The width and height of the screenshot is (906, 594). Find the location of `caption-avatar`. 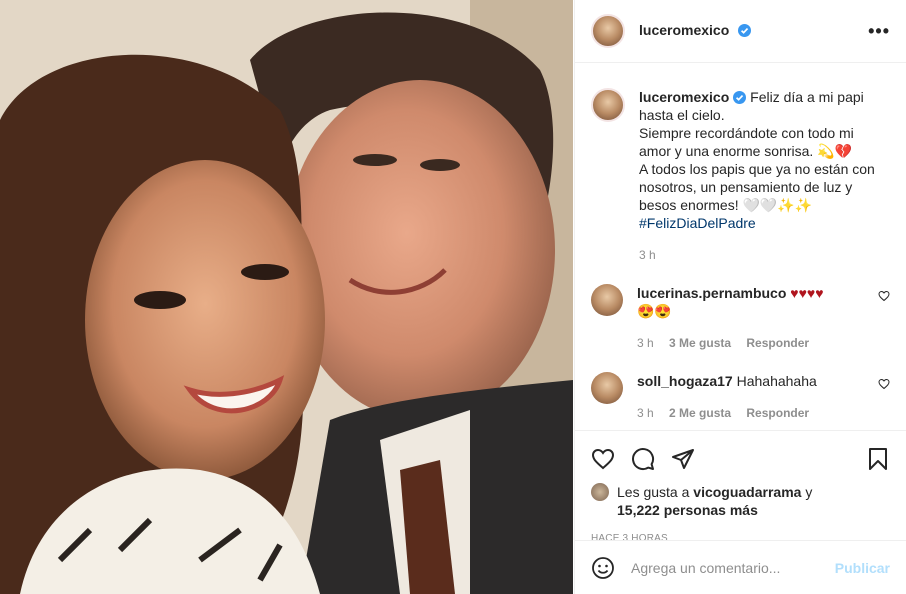

caption-avatar is located at coordinates (608, 105).